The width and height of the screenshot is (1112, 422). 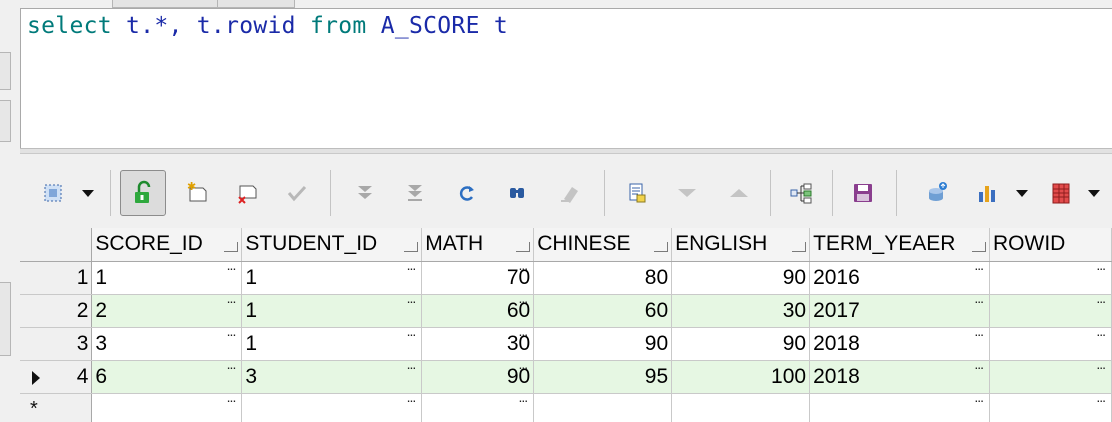 What do you see at coordinates (603, 344) in the screenshot?
I see `cell-chinese: 90` at bounding box center [603, 344].